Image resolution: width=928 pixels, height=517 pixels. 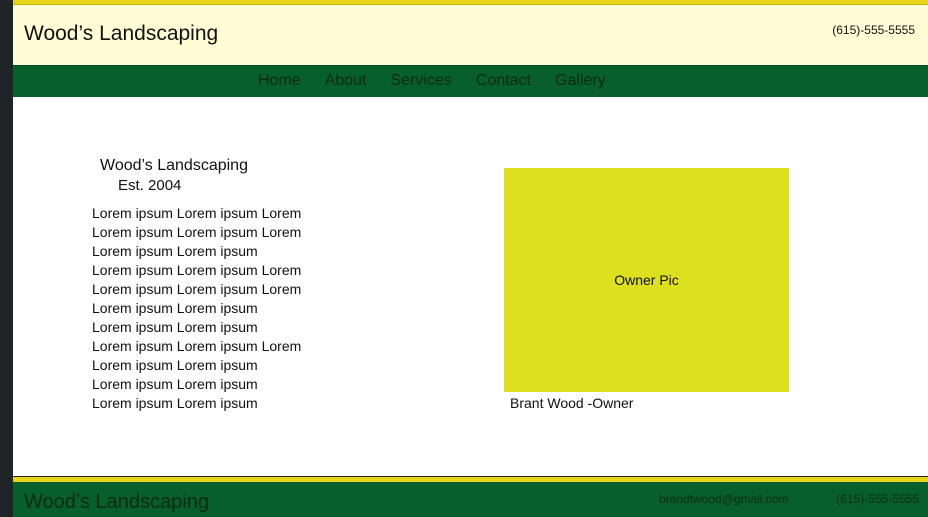 I want to click on site-title: Wood’s Landscaping, so click(x=121, y=34).